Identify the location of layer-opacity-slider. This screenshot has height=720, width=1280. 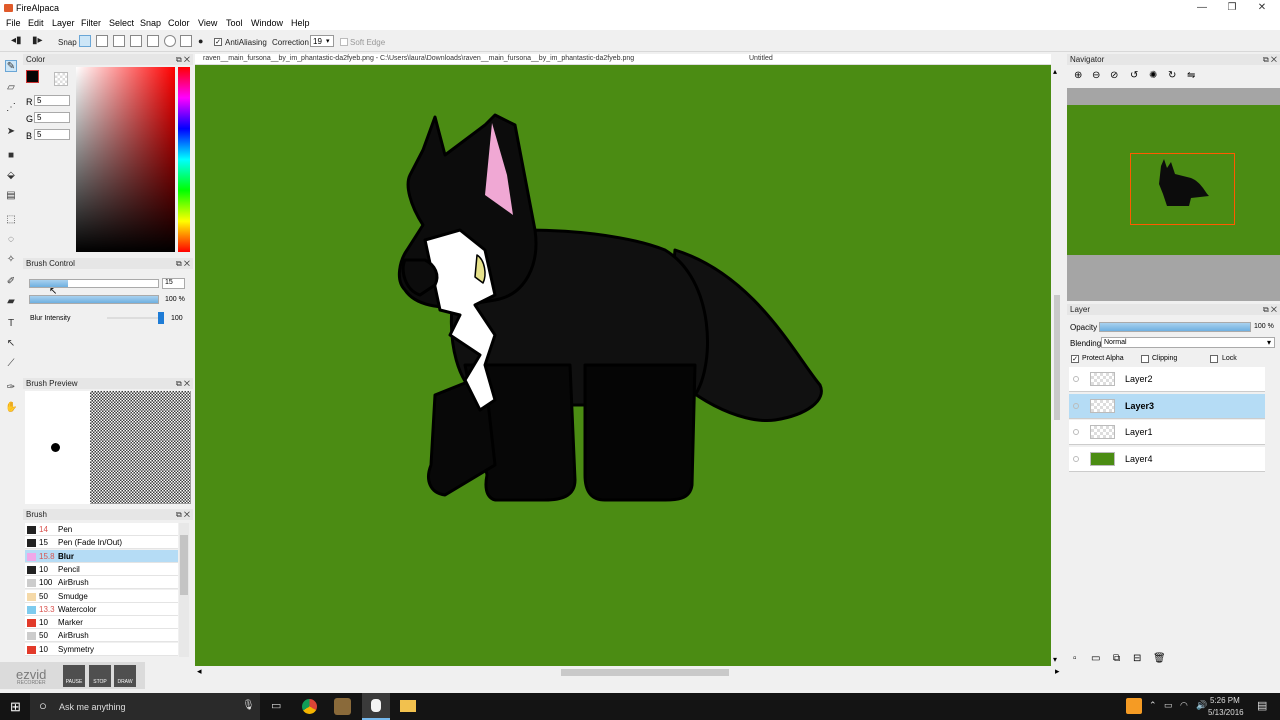
(1175, 327).